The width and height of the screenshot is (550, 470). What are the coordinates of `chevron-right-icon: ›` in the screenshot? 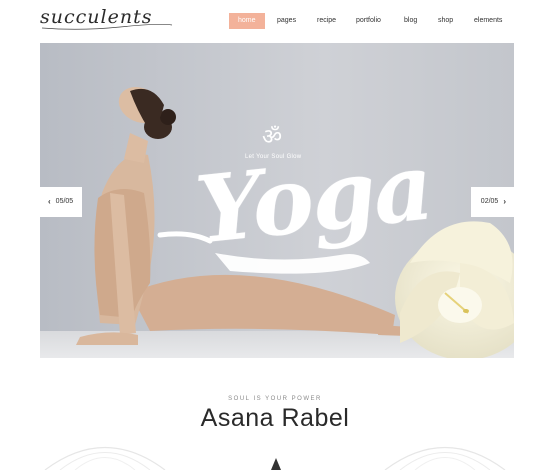 It's located at (504, 201).